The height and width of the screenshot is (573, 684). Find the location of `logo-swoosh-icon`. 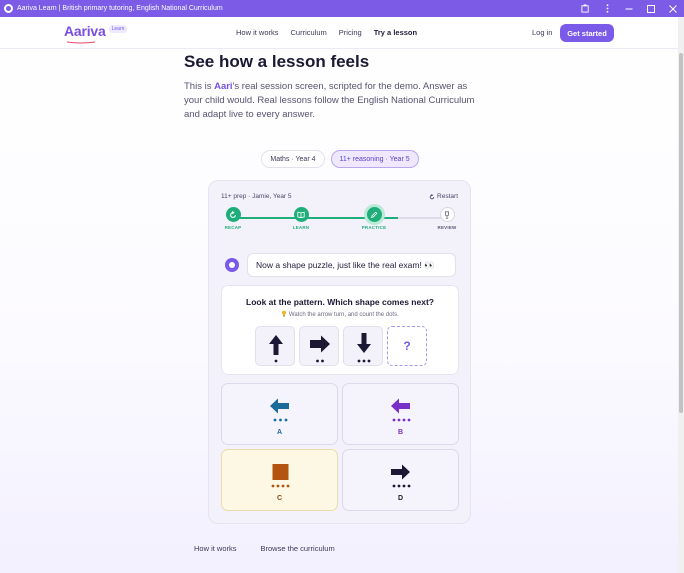

logo-swoosh-icon is located at coordinates (81, 42).